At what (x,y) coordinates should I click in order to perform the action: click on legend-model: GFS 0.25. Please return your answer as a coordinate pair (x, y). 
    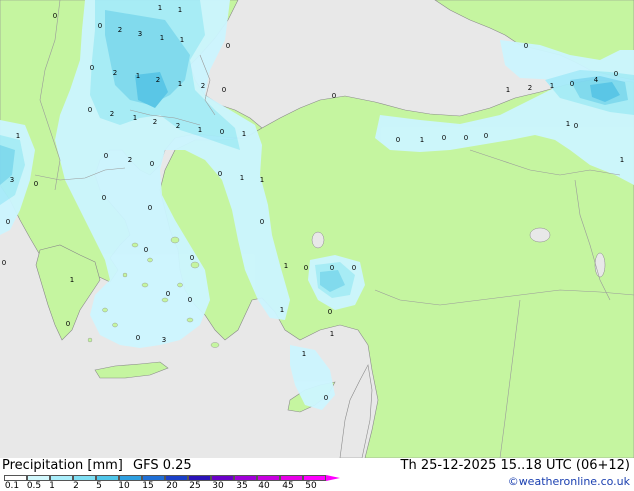
    Looking at the image, I should click on (162, 465).